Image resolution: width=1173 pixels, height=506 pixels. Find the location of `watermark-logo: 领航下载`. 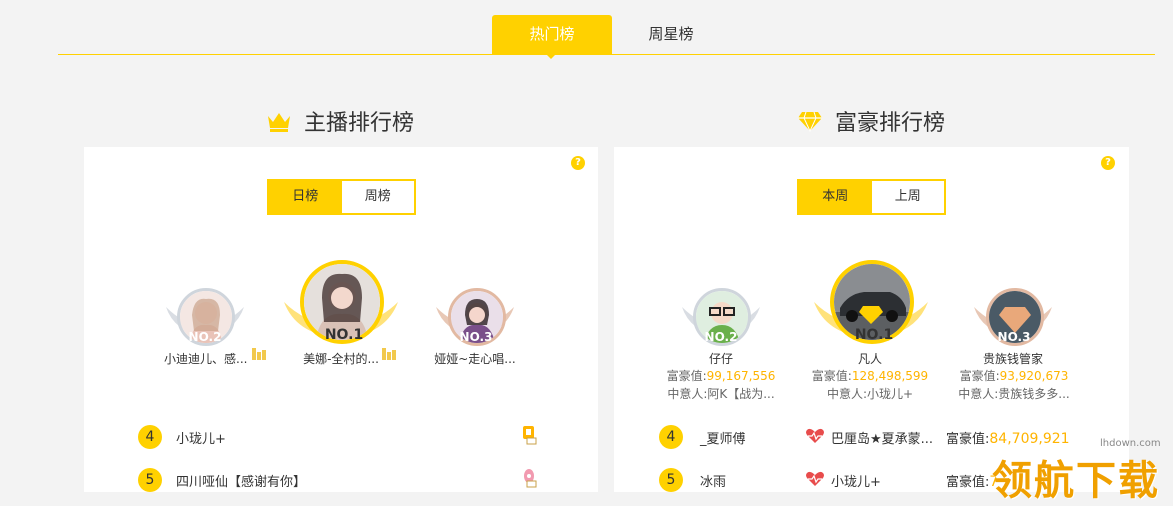

watermark-logo: 领航下载 is located at coordinates (1076, 481).